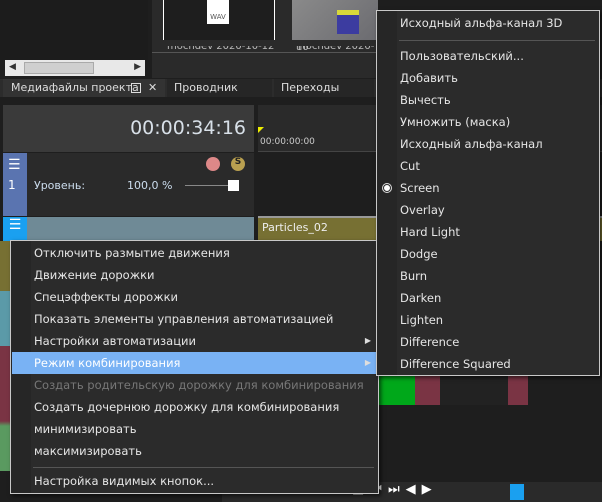 The image size is (602, 502). I want to click on submenu-item-overlay: Overlay, so click(488, 210).